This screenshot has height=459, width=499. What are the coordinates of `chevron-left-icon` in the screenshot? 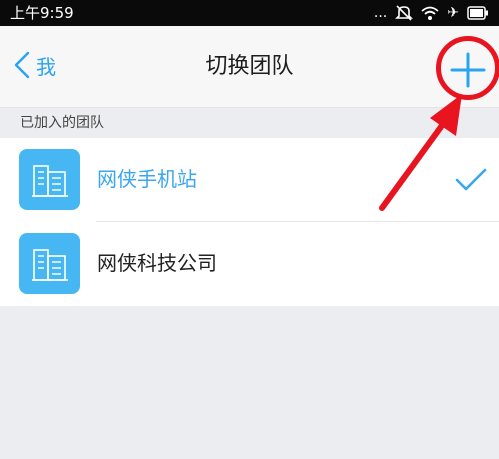 It's located at (22, 67).